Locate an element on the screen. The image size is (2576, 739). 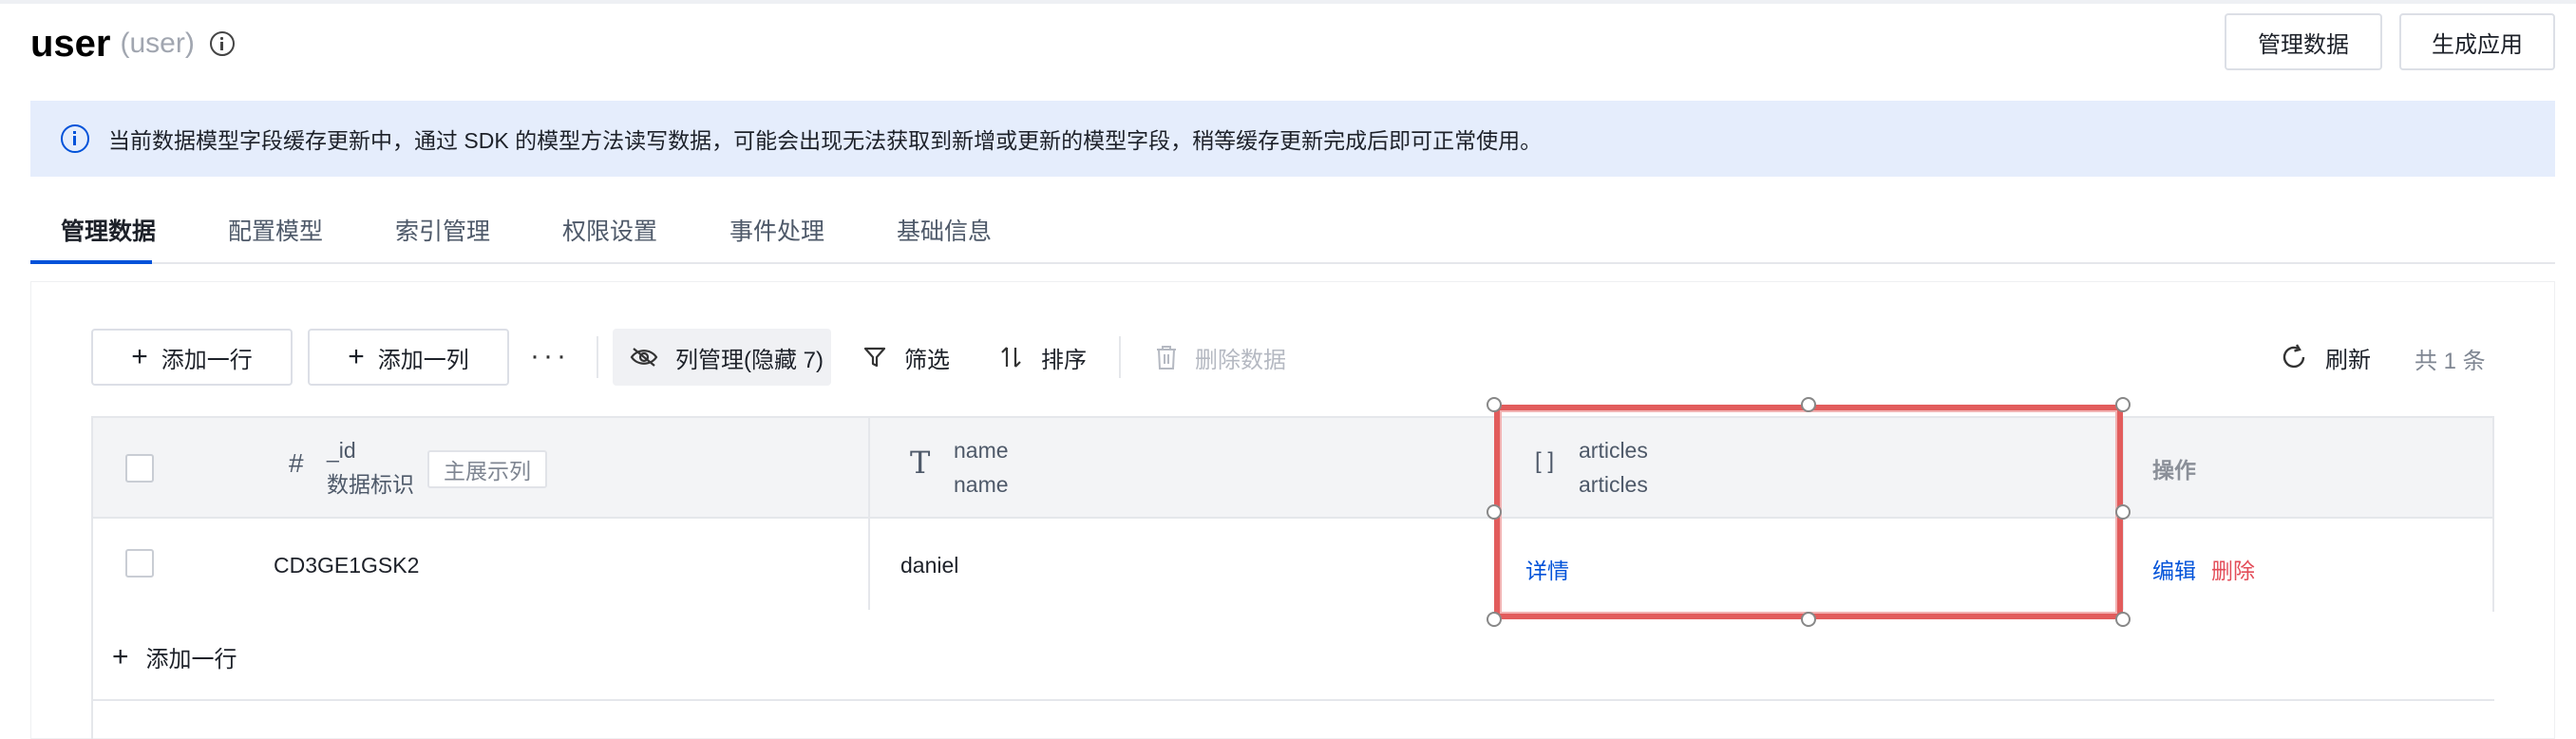
filter-icon is located at coordinates (874, 357).